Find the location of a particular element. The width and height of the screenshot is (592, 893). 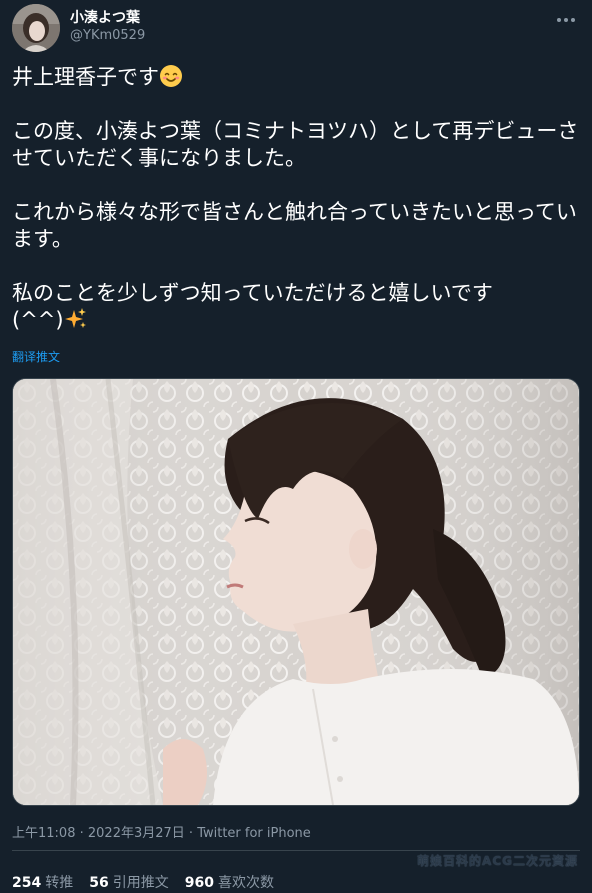

tweet-header: 小湊よつ葉 @YKm0529 is located at coordinates (296, 30).